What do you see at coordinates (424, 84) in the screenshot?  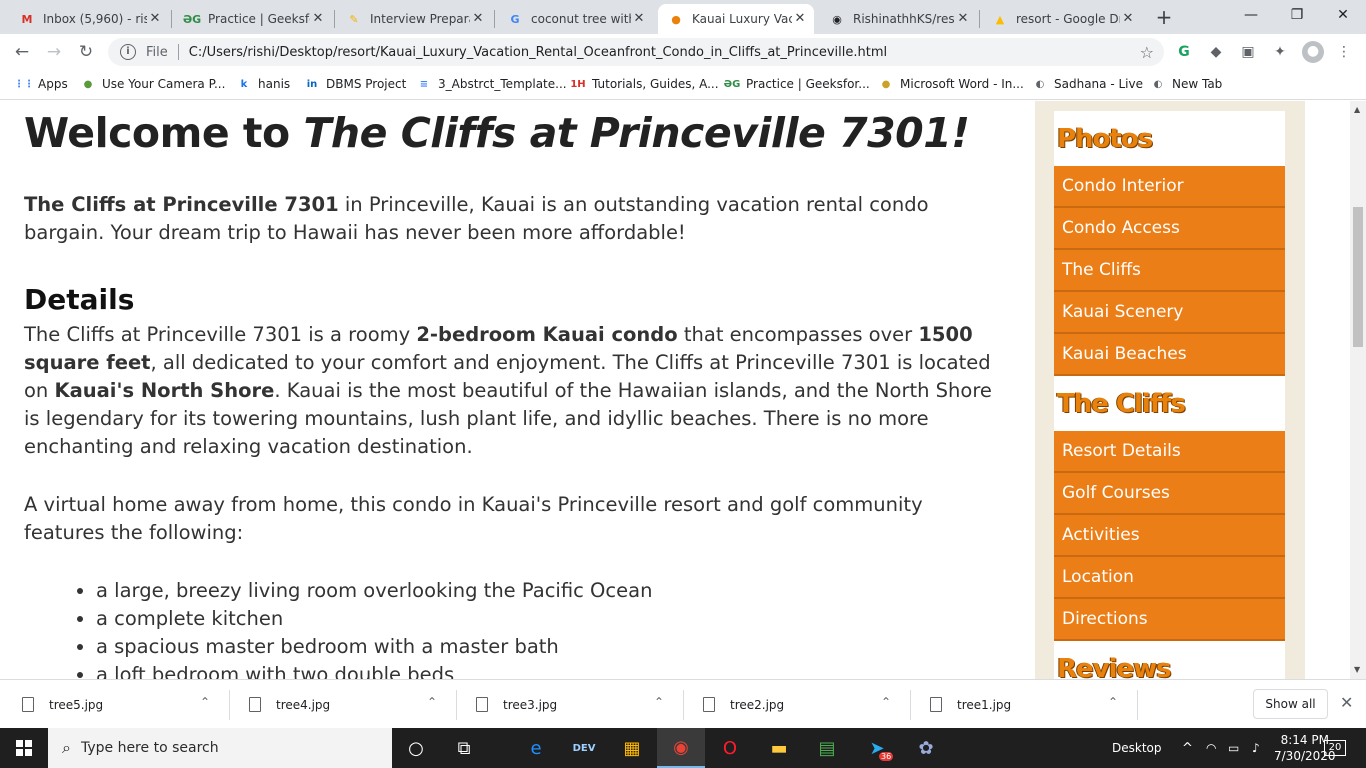 I see `docs-icon: ≡` at bounding box center [424, 84].